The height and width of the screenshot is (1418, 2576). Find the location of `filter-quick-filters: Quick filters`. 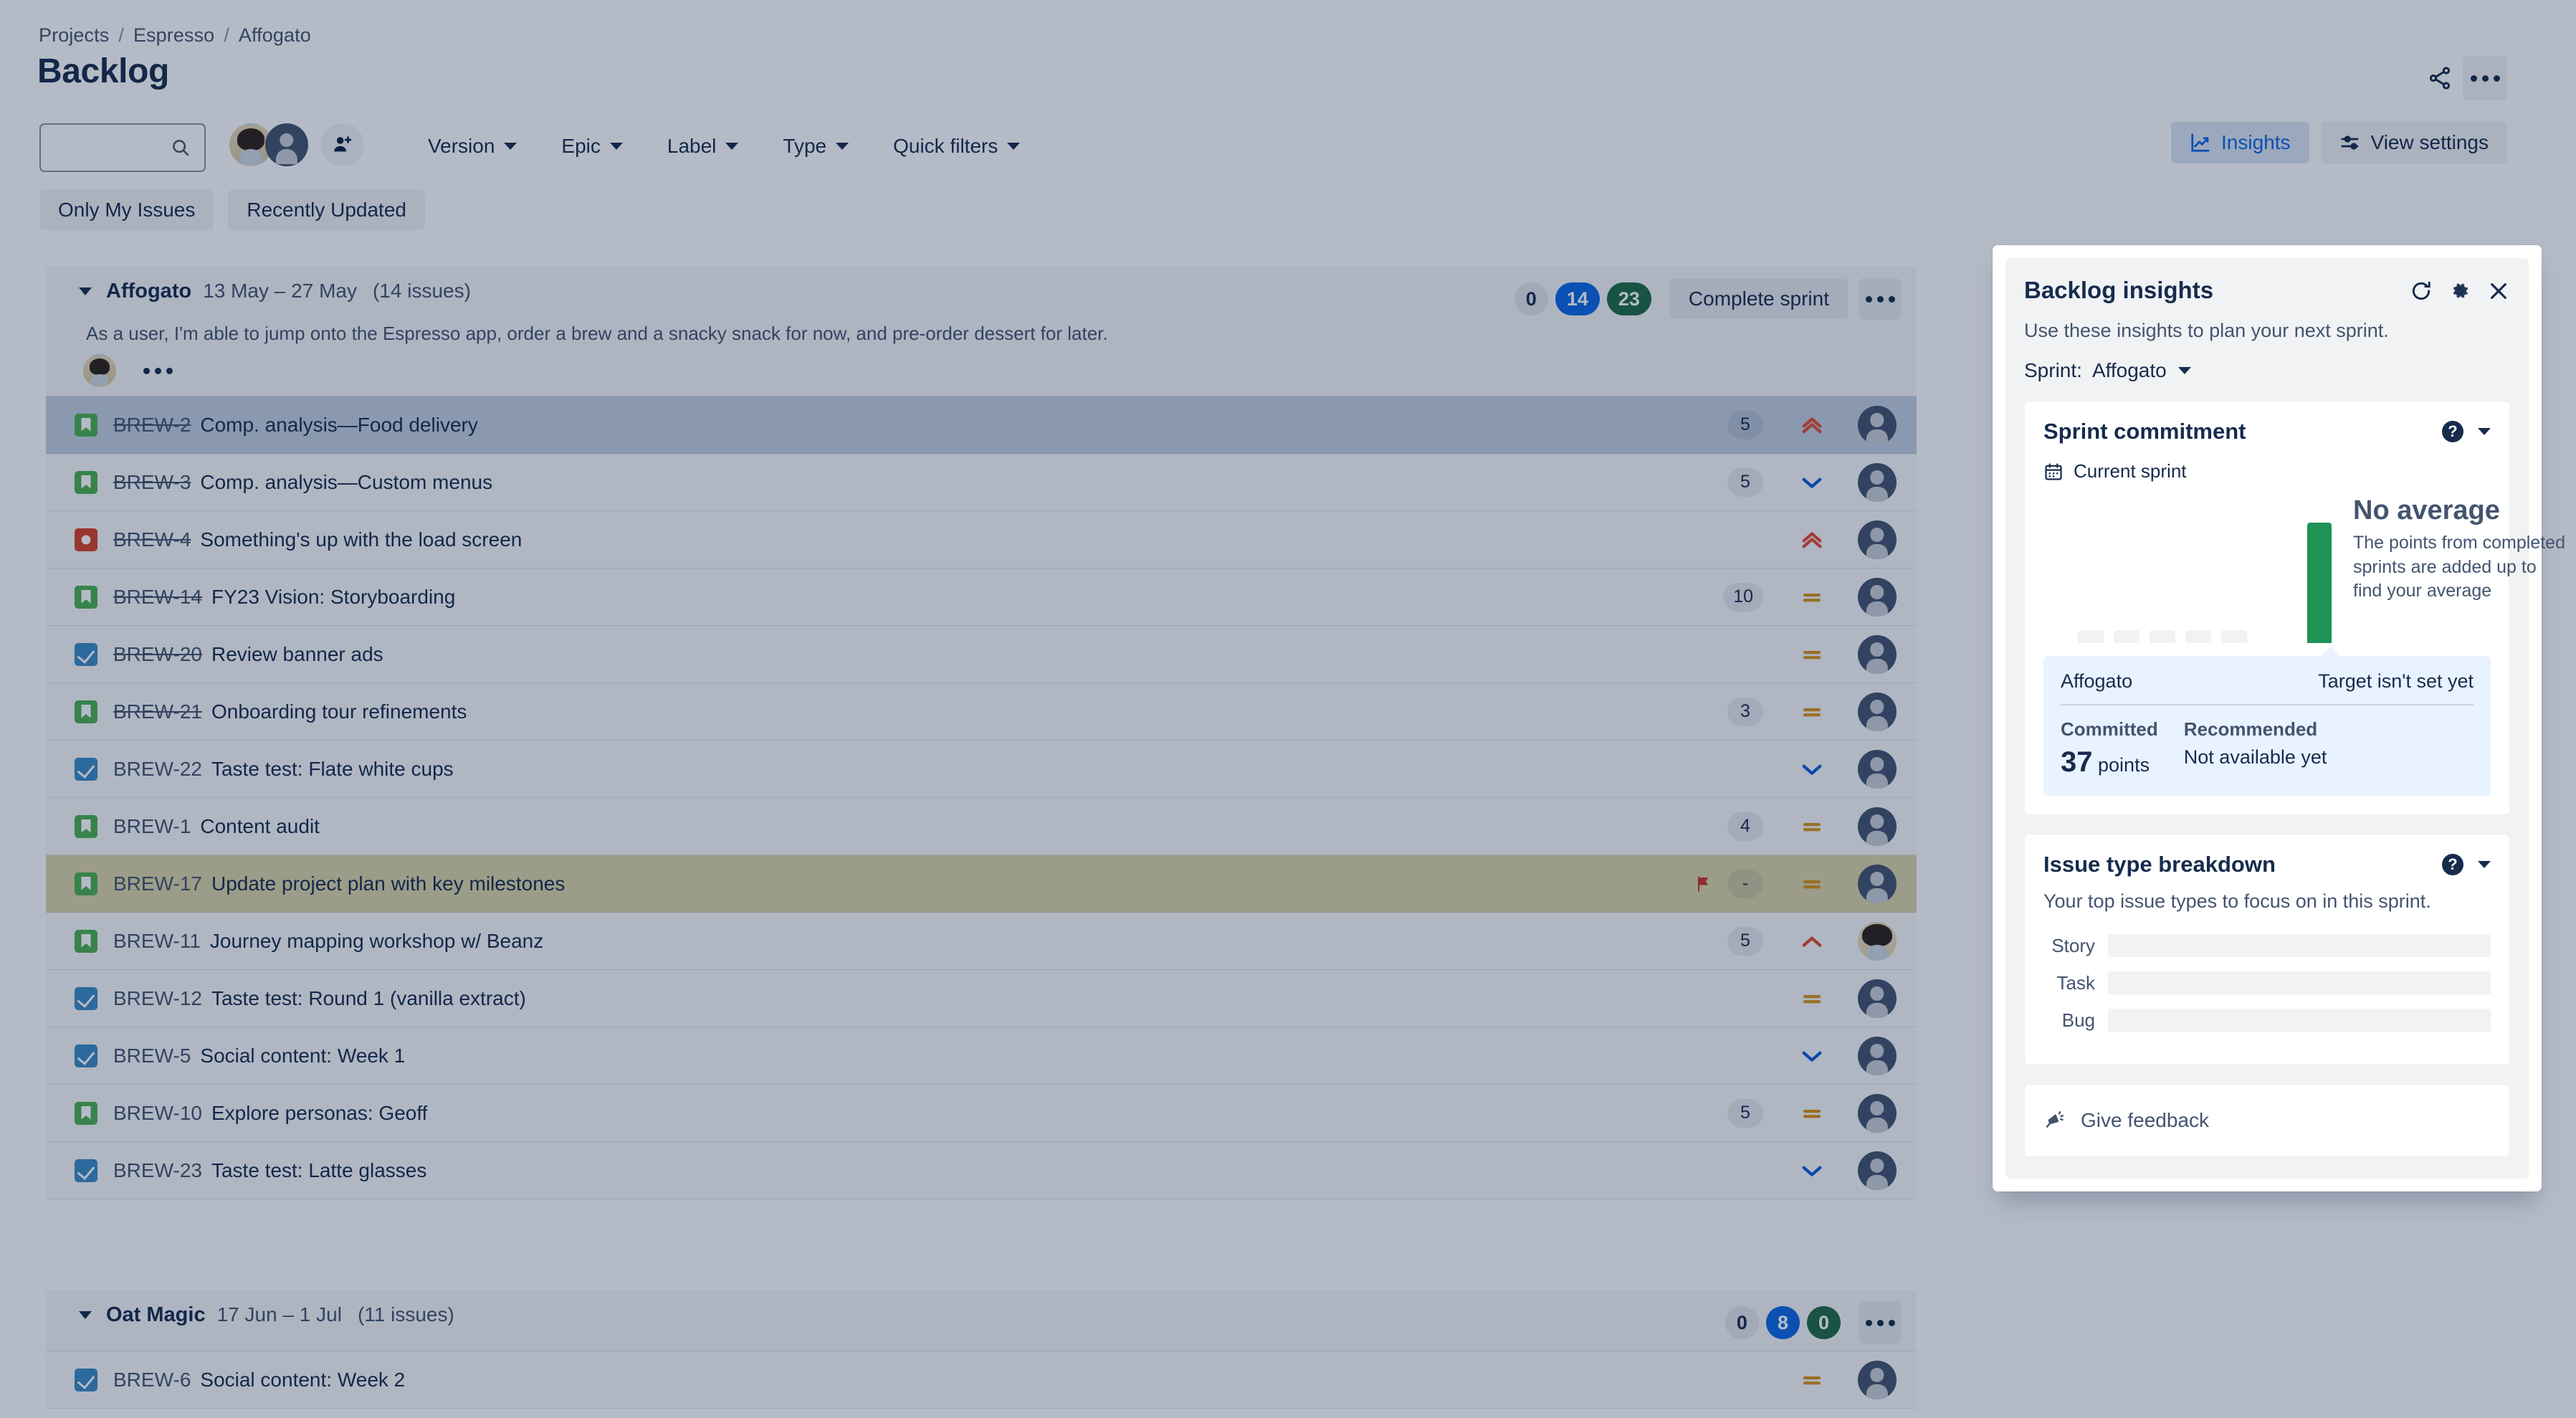

filter-quick-filters: Quick filters is located at coordinates (956, 146).